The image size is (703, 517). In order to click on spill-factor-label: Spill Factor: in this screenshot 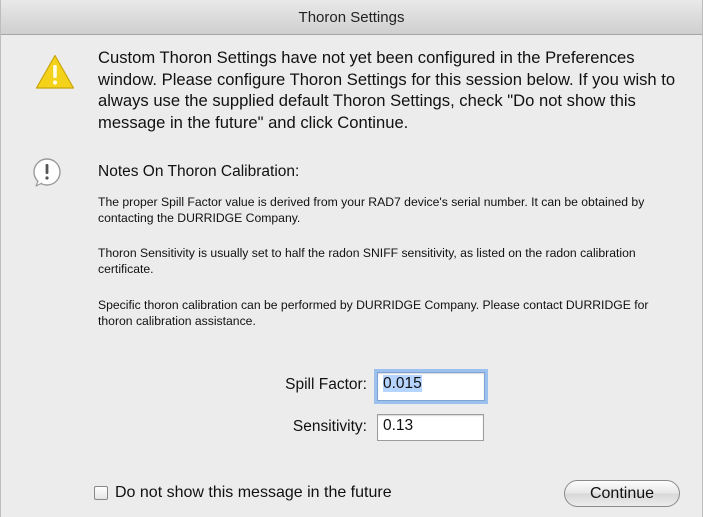, I will do `click(326, 384)`.